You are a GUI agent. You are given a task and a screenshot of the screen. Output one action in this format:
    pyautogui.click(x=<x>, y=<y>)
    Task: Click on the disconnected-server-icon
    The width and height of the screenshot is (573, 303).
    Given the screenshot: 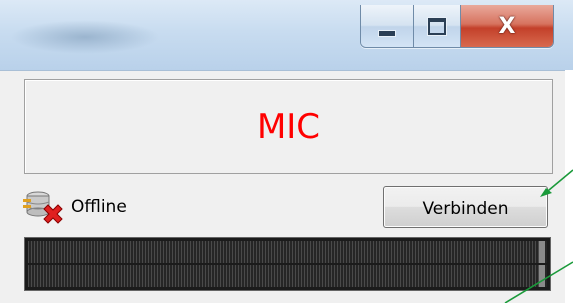 What is the action you would take?
    pyautogui.click(x=45, y=207)
    